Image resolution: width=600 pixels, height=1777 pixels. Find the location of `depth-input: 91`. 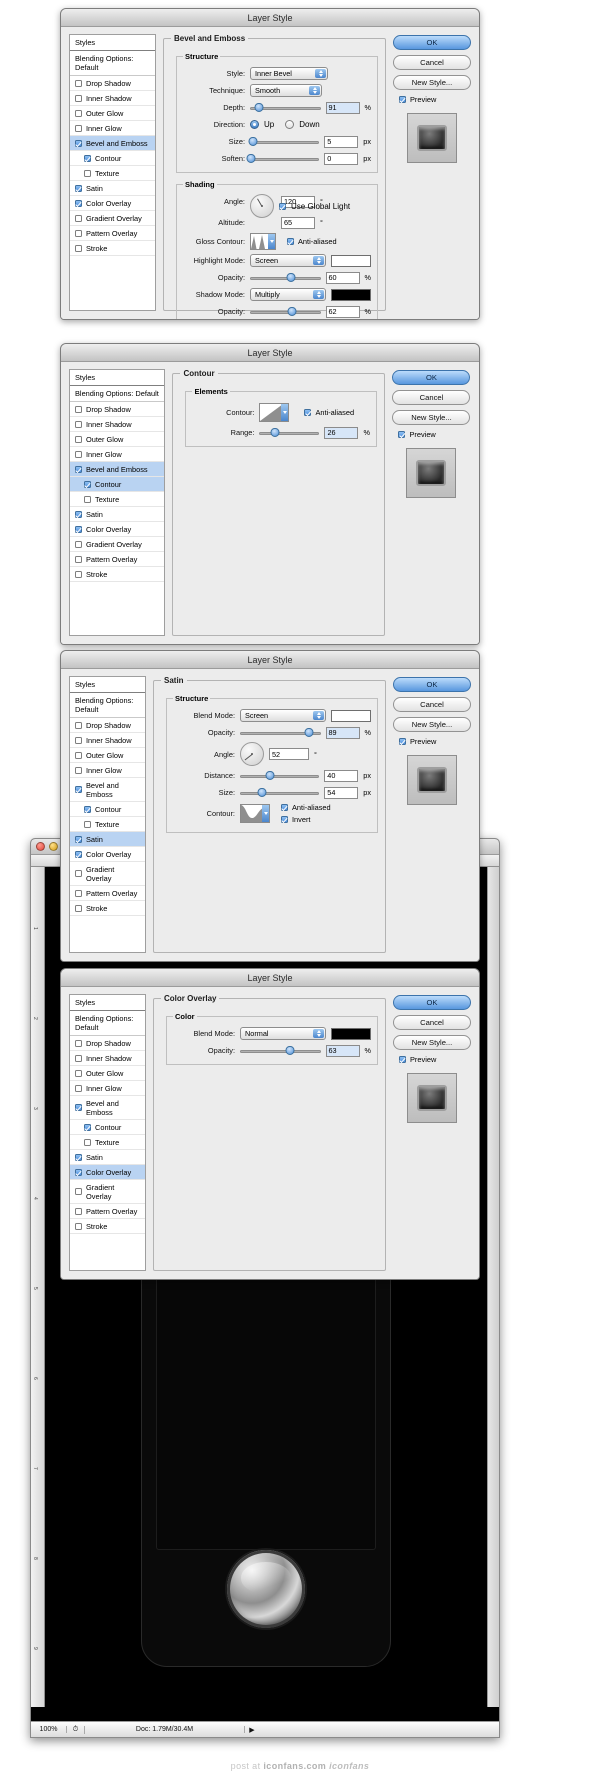

depth-input: 91 is located at coordinates (342, 107).